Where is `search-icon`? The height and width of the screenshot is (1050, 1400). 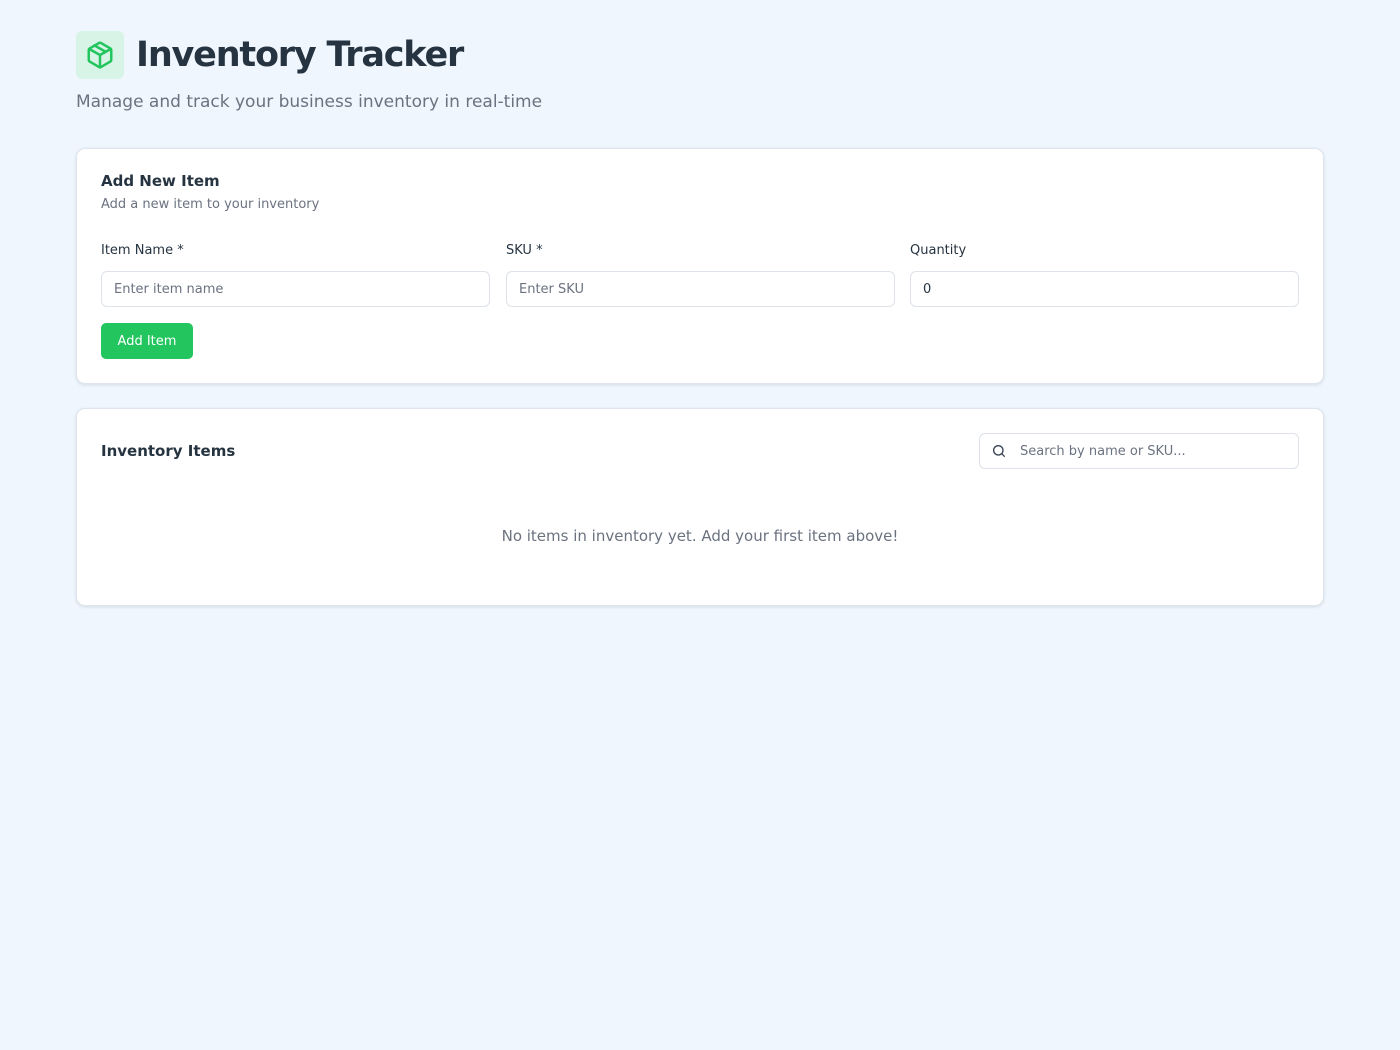 search-icon is located at coordinates (999, 451).